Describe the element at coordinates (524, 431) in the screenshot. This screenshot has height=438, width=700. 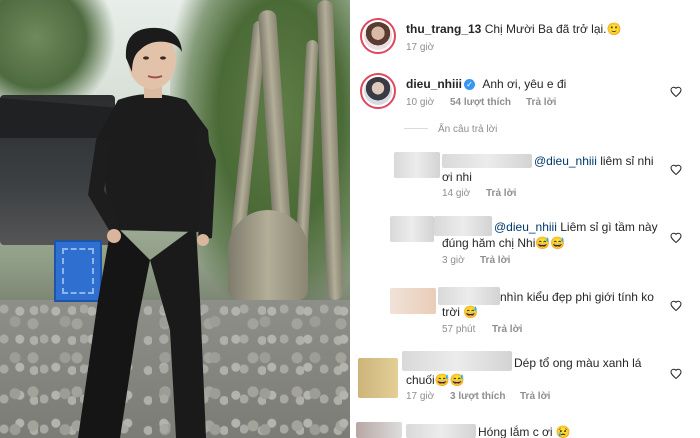
I see `comment-text-row: Hóng lắm c ơi 😢` at that location.